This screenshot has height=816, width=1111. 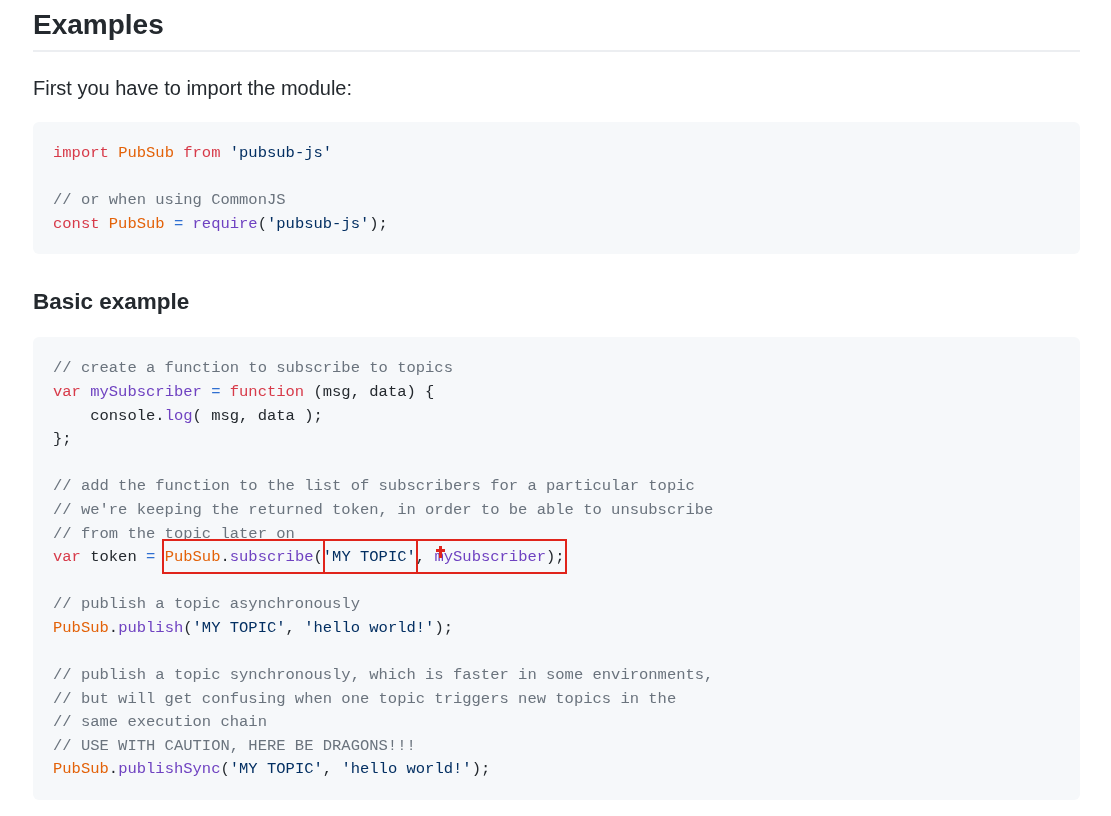 I want to click on highlighted-code: PubSub.subscribe(, so click(x=243, y=556).